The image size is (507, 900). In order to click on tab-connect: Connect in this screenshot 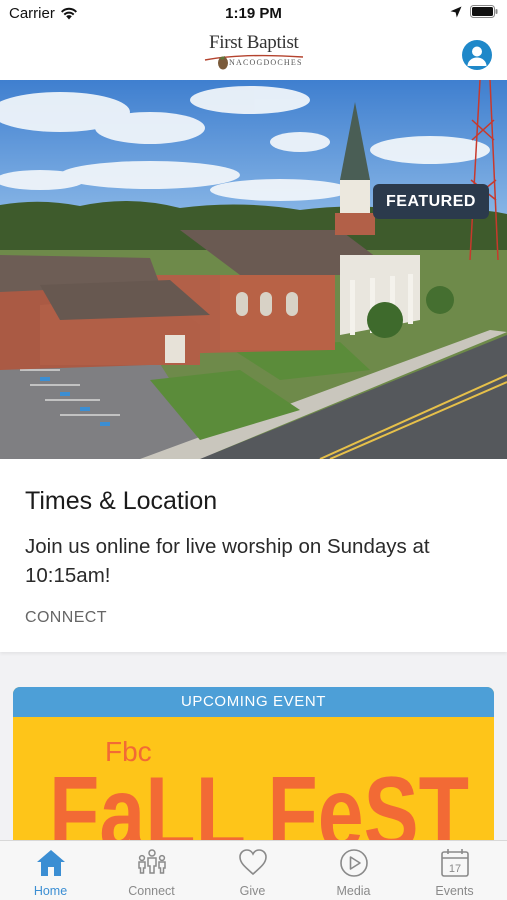, I will do `click(151, 870)`.